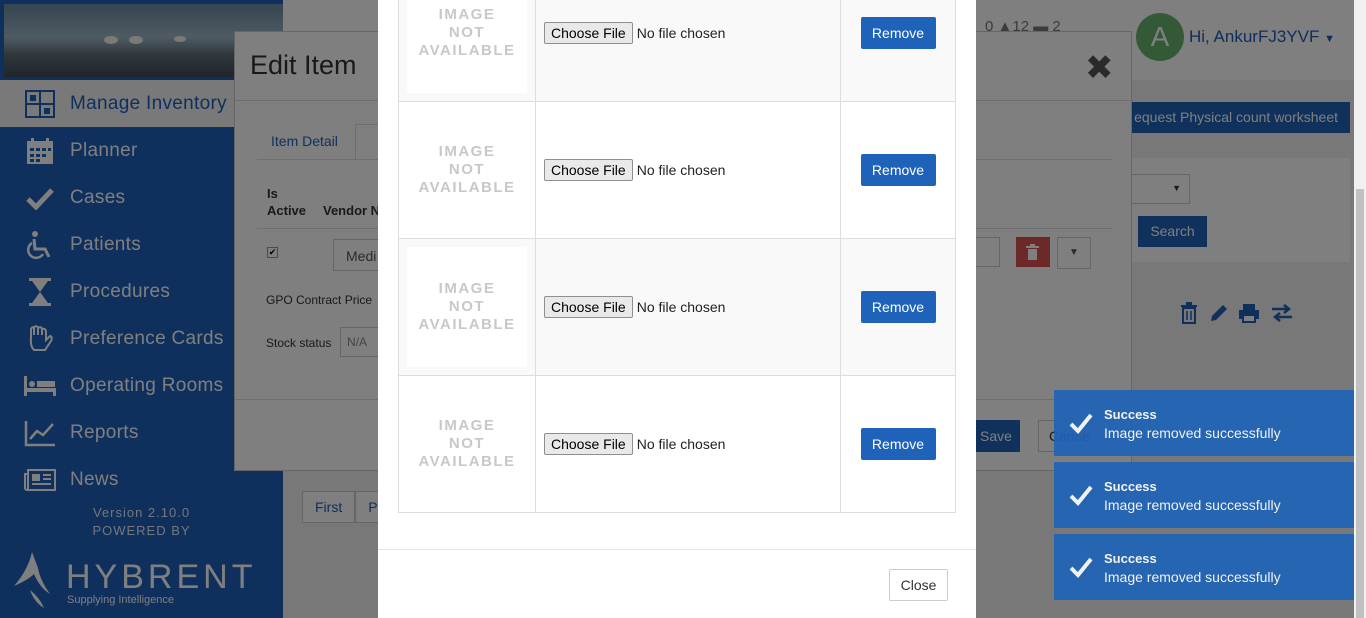  I want to click on page-scrollbar, so click(1360, 309).